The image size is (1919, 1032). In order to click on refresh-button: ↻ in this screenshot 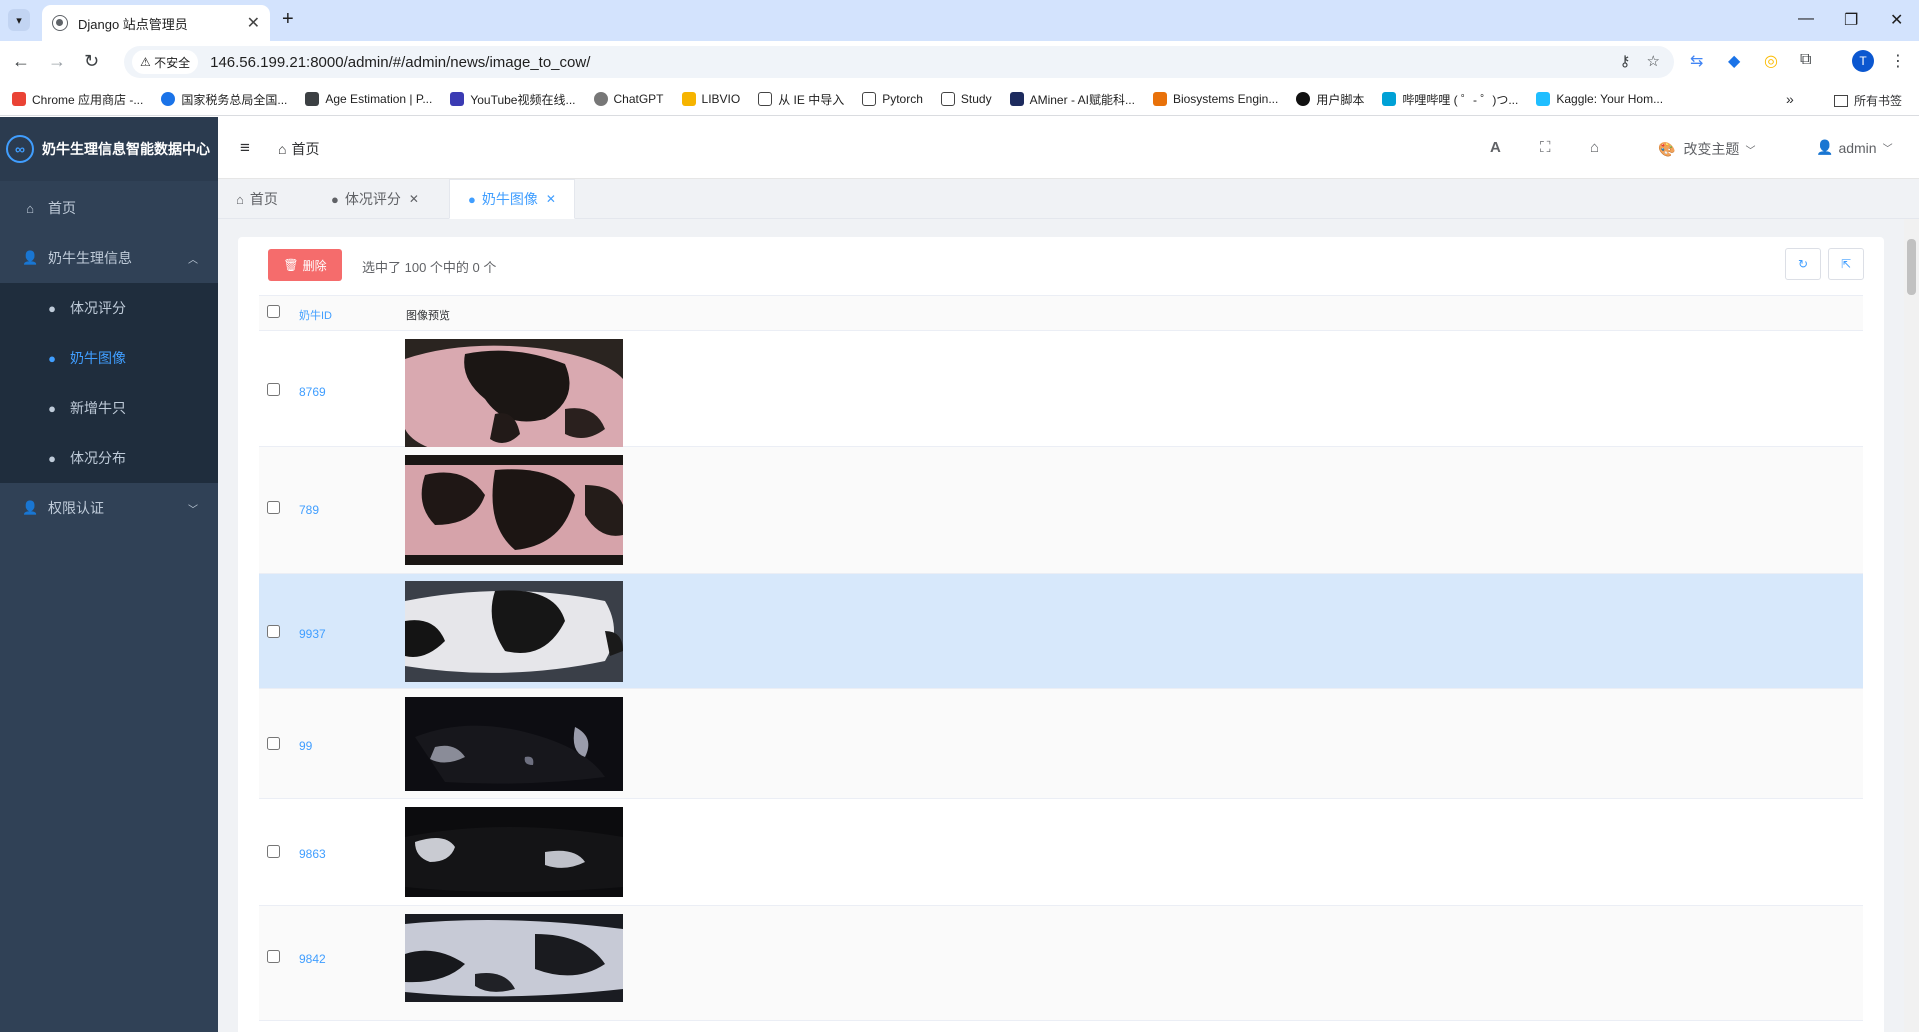, I will do `click(1803, 264)`.